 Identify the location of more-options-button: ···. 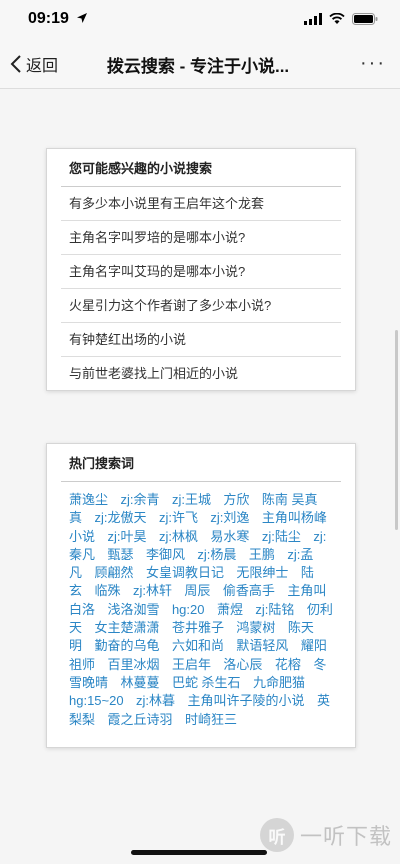
(373, 63).